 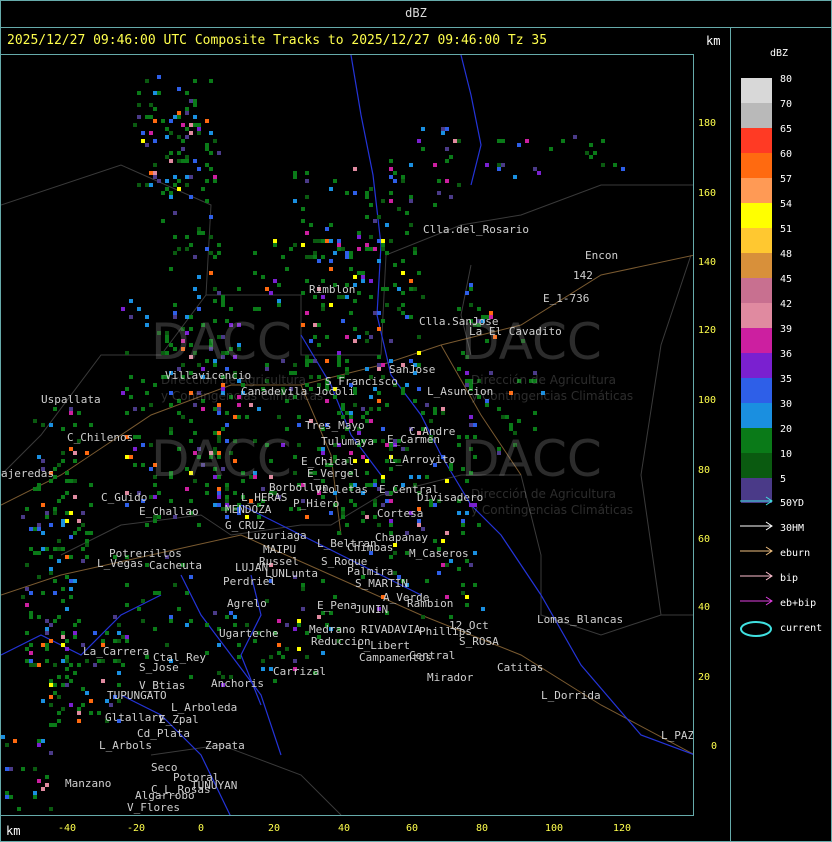 What do you see at coordinates (67, 828) in the screenshot?
I see `x-tick-label: -40` at bounding box center [67, 828].